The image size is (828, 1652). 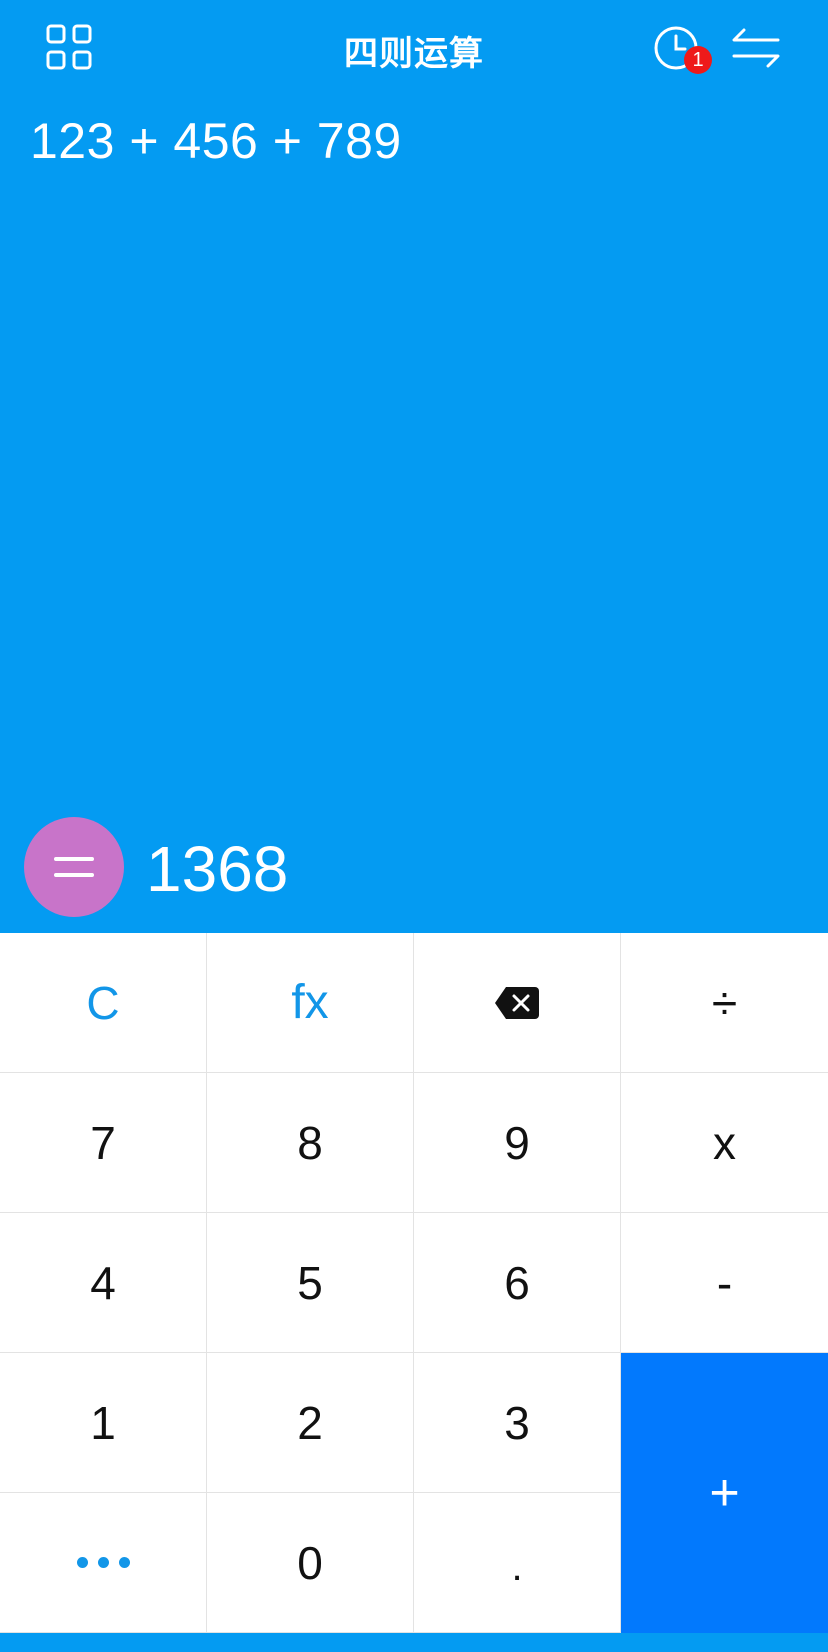 What do you see at coordinates (517, 1283) in the screenshot?
I see `key-6: 6` at bounding box center [517, 1283].